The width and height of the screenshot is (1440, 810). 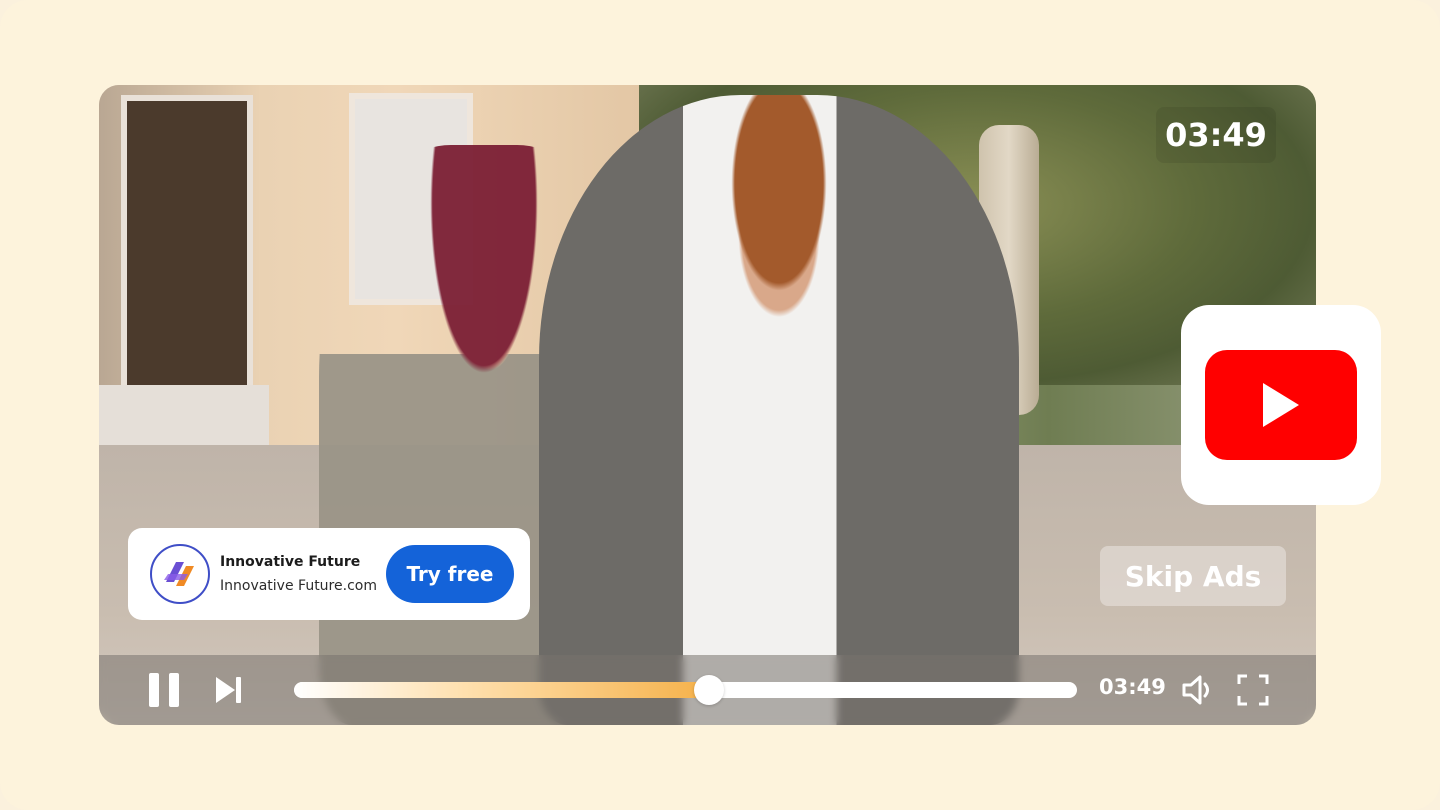 I want to click on progress-bar-fill, so click(x=501, y=690).